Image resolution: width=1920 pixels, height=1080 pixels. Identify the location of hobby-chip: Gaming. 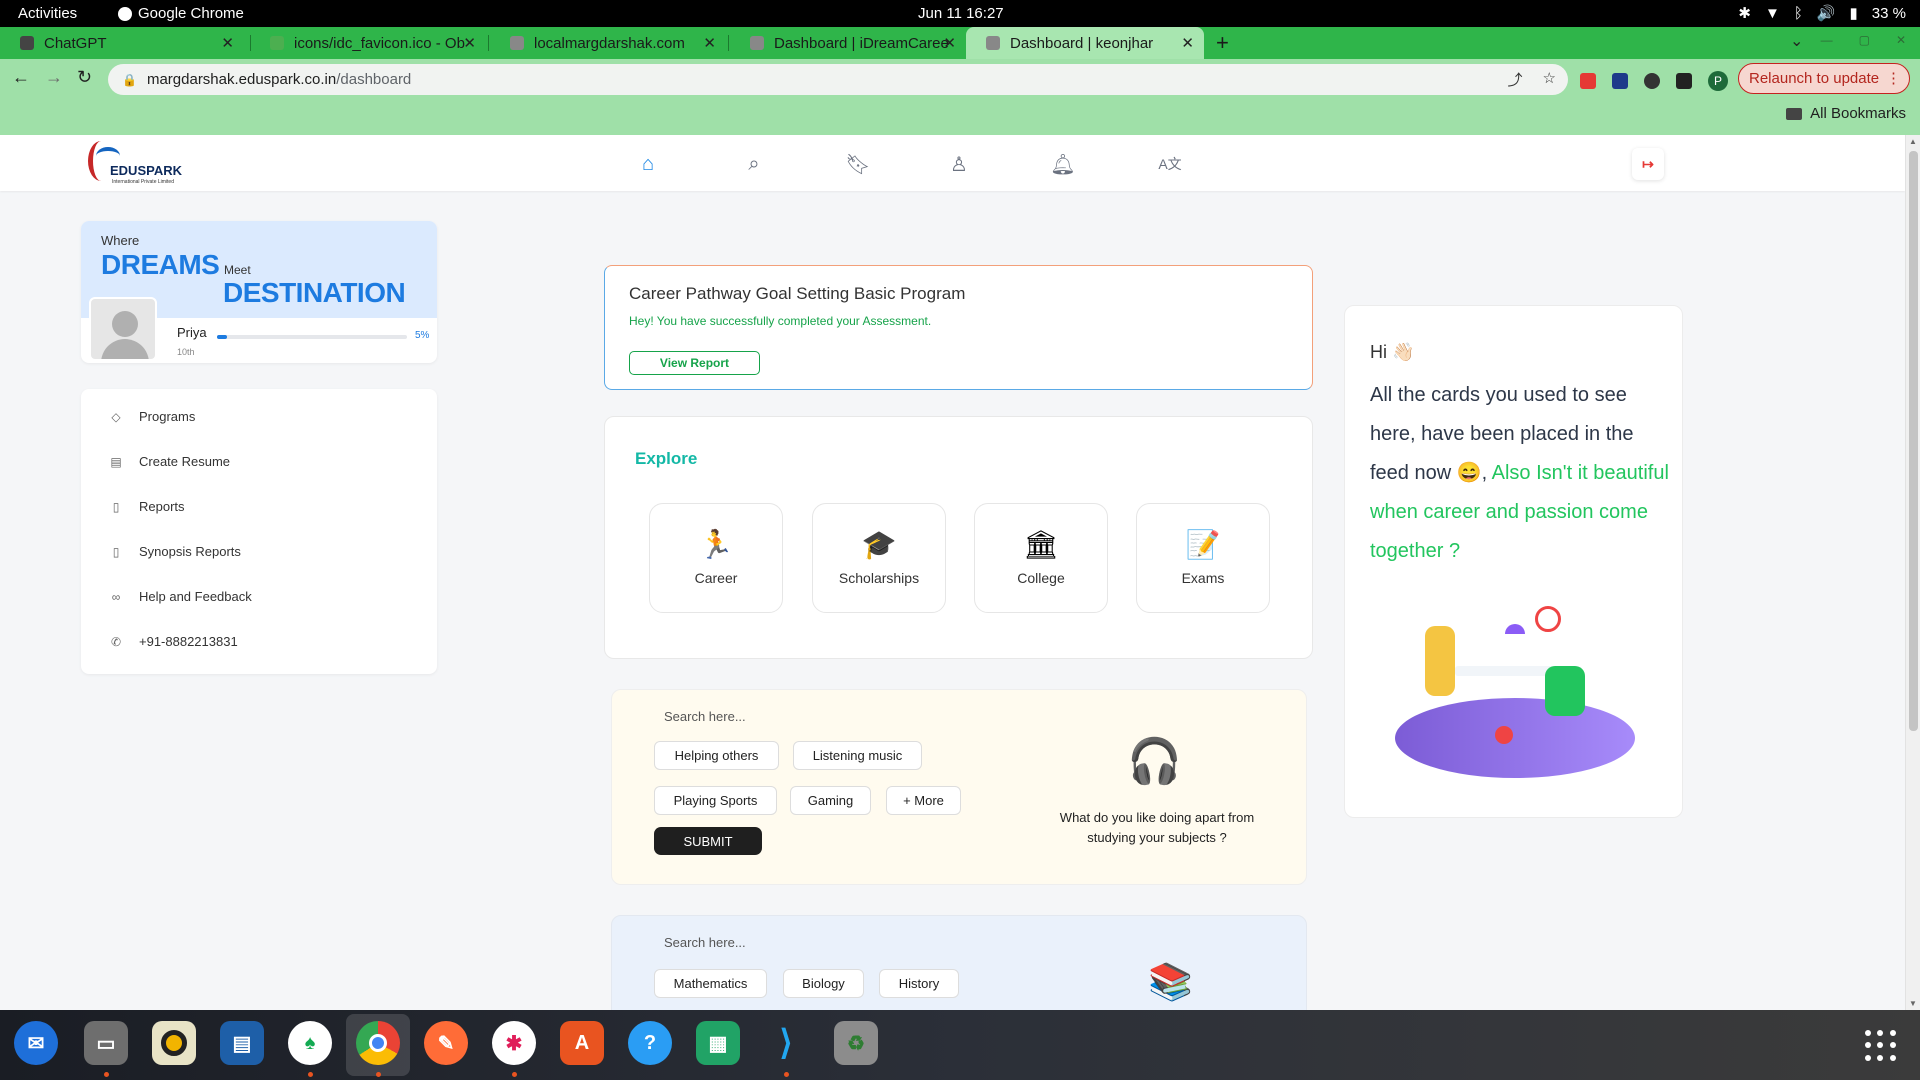
(830, 800).